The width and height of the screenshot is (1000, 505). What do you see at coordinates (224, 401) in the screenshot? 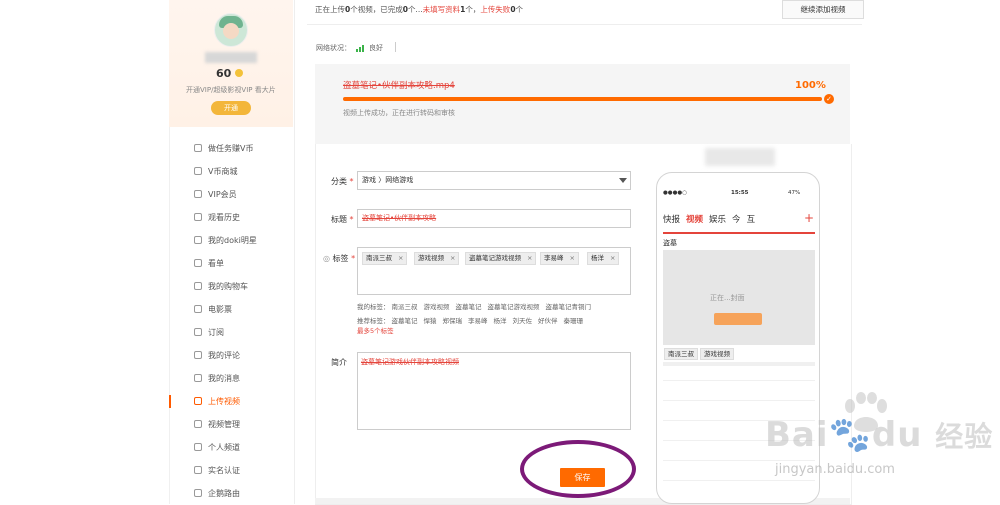
I see `sidebar-item-label: 上传视频` at bounding box center [224, 401].